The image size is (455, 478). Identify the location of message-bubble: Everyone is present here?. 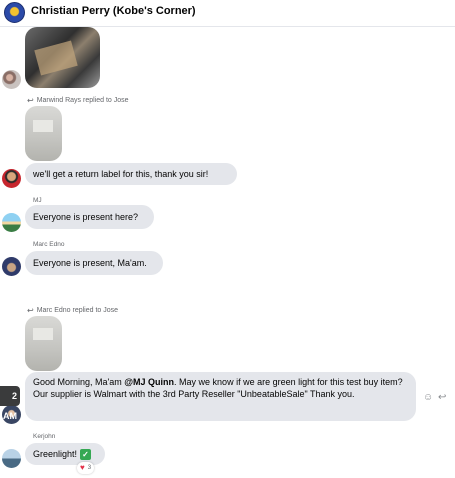
(89, 217).